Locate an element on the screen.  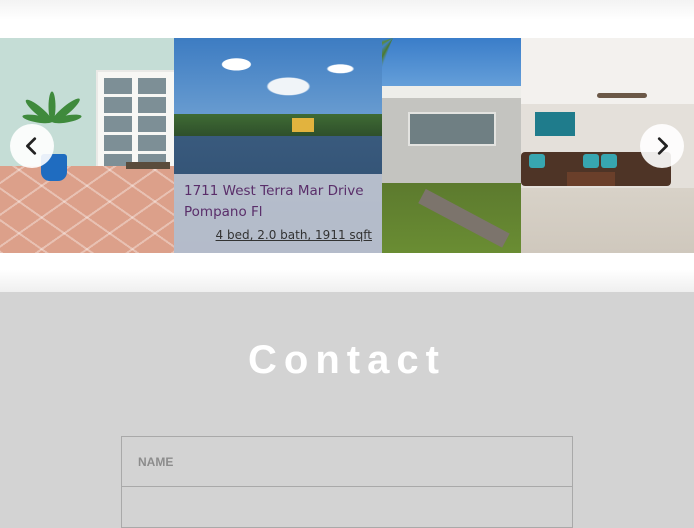
carousel-prev-button is located at coordinates (32, 146).